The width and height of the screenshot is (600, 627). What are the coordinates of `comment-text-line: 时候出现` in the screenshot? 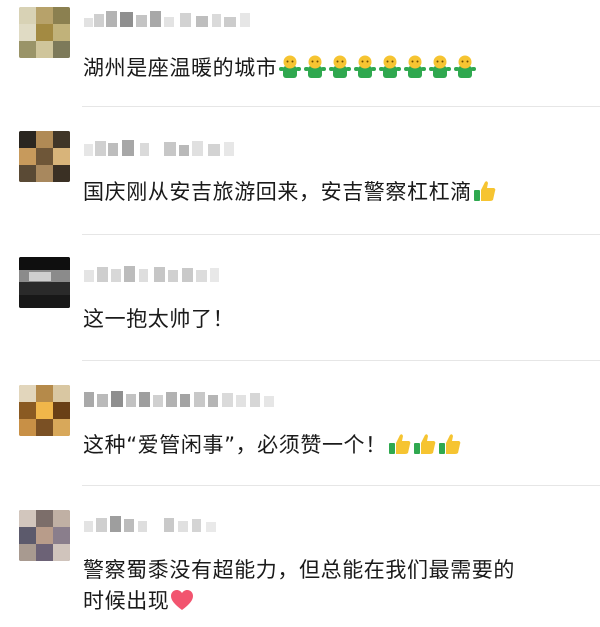 It's located at (333, 601).